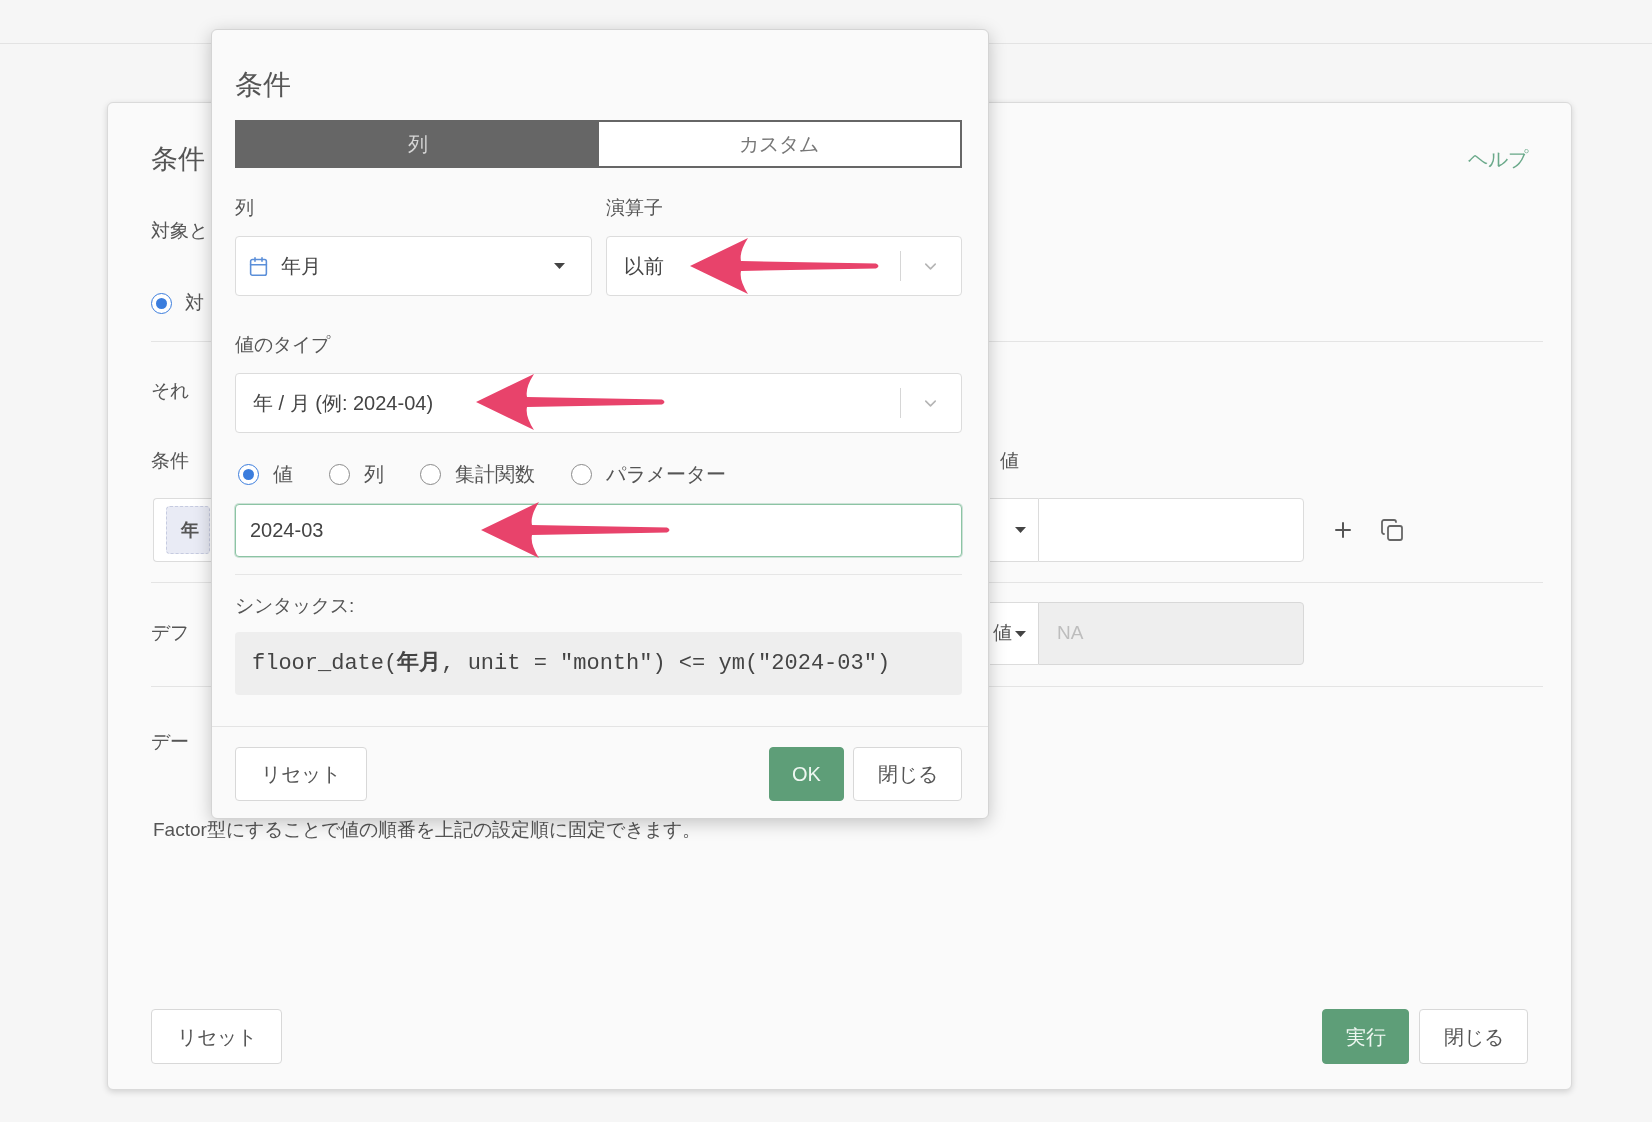  Describe the element at coordinates (413, 266) in the screenshot. I see `column-select: 年月` at that location.